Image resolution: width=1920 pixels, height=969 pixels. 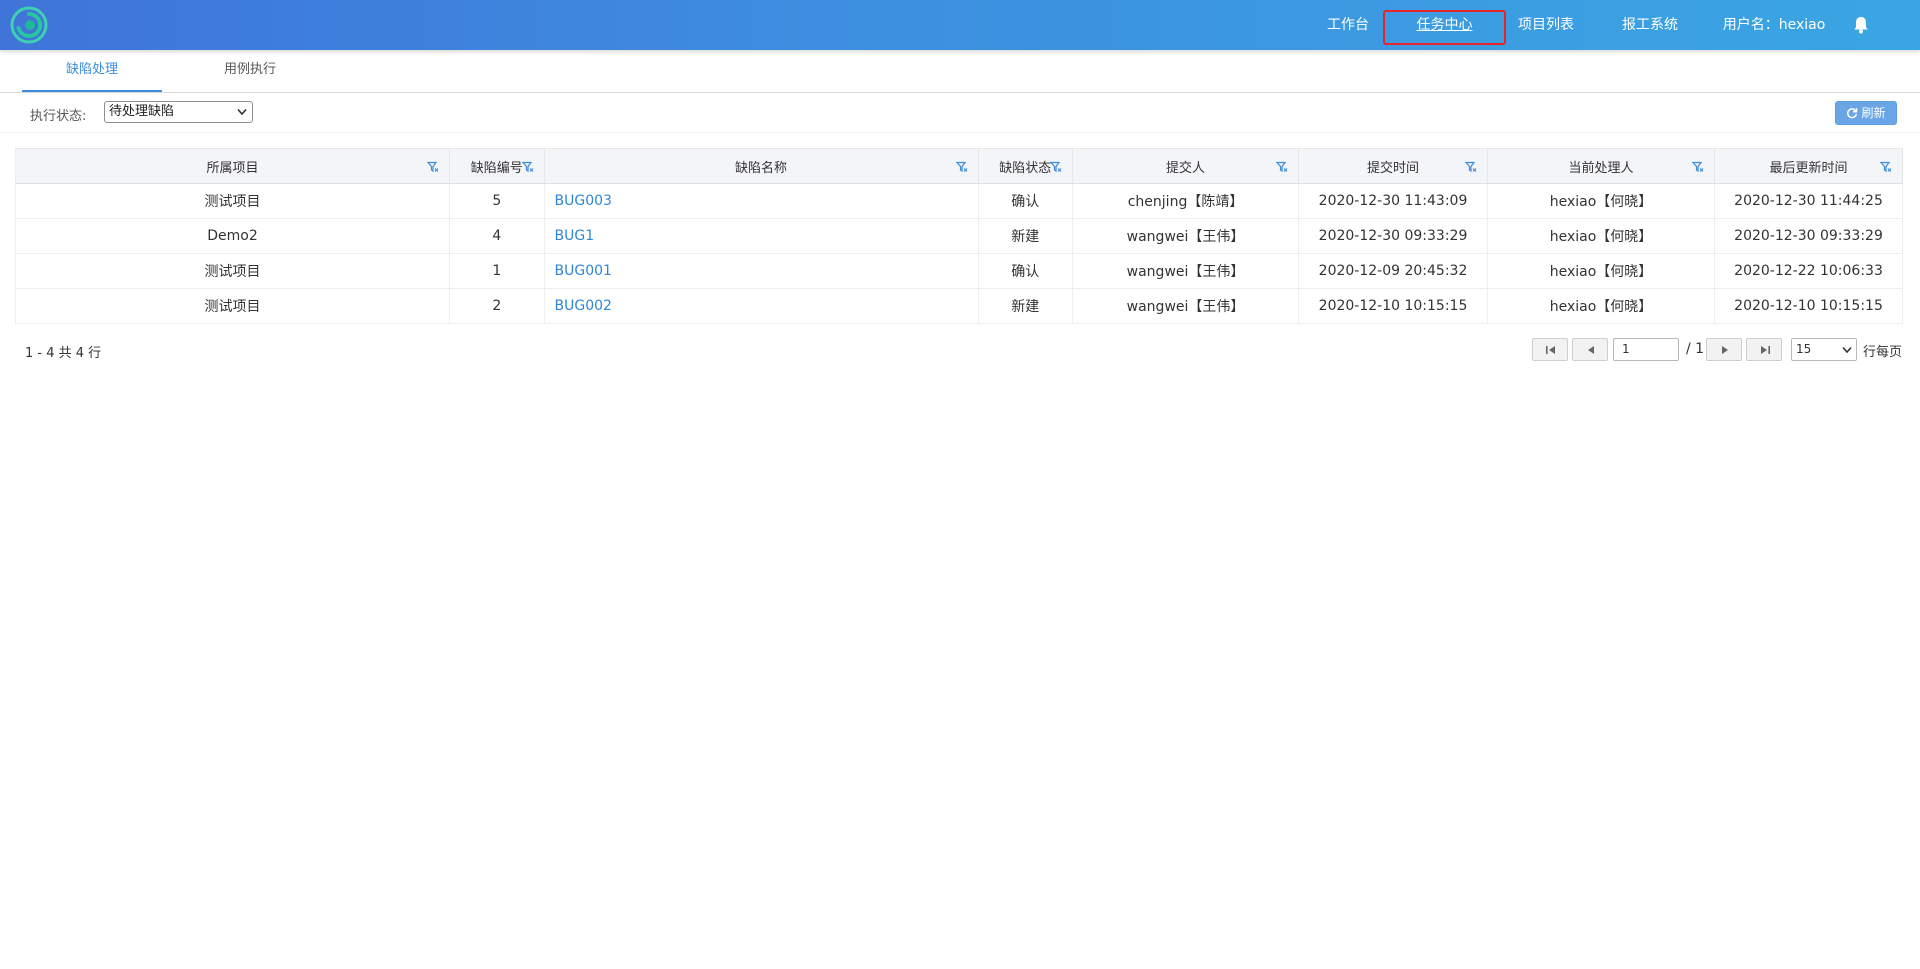 I want to click on column-header-label: 提交人, so click(x=1186, y=168).